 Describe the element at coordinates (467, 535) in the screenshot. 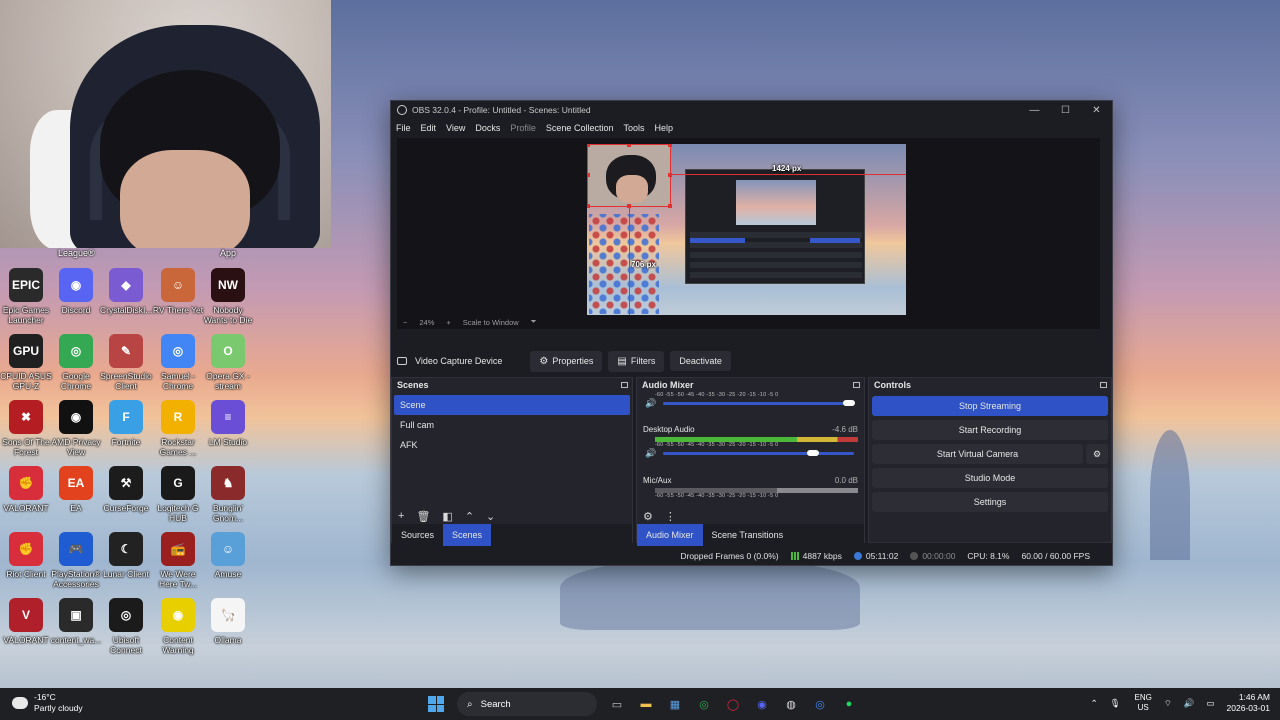

I see `tab-scenes: Scenes` at that location.